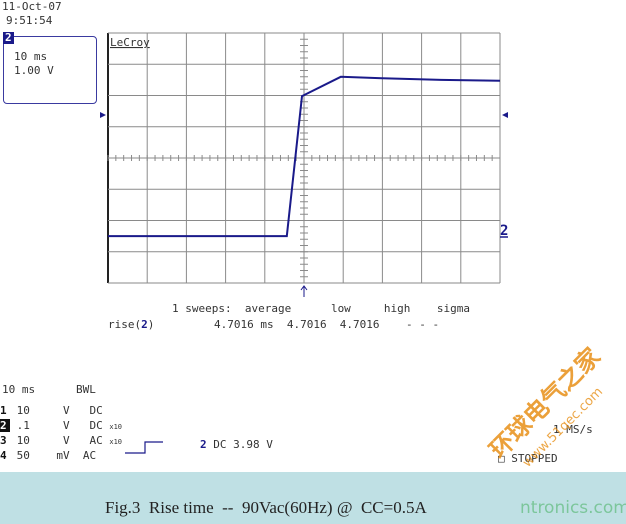 The height and width of the screenshot is (524, 626). Describe the element at coordinates (266, 507) in the screenshot. I see `figure-caption: Fig.3 Rise time -- 90Vac(60Hz) @ CC=0.5A` at that location.